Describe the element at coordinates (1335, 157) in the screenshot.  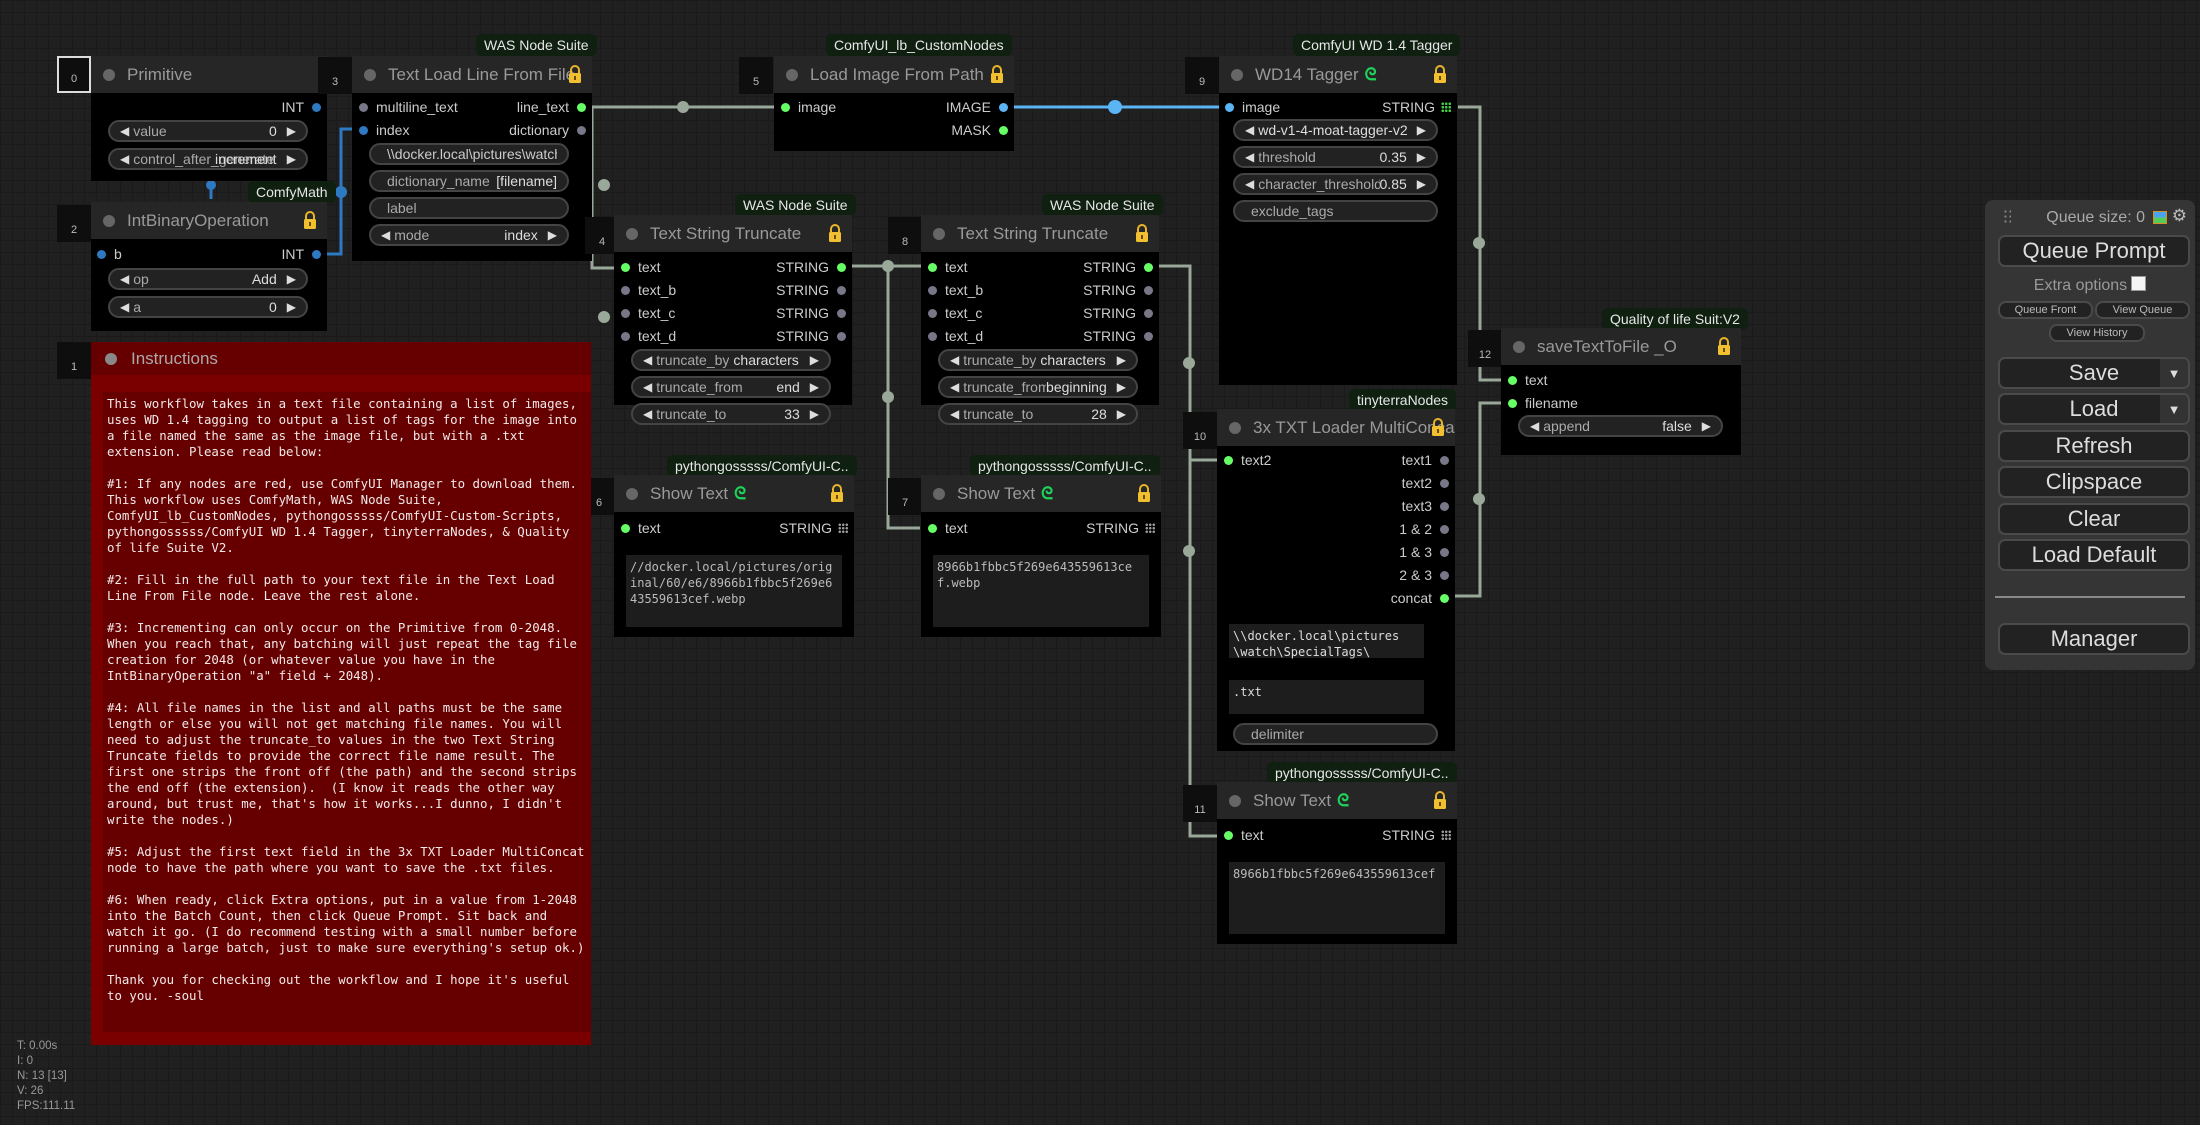
I see `widget-threshold: ◀ threshold 0.35 ▶` at that location.